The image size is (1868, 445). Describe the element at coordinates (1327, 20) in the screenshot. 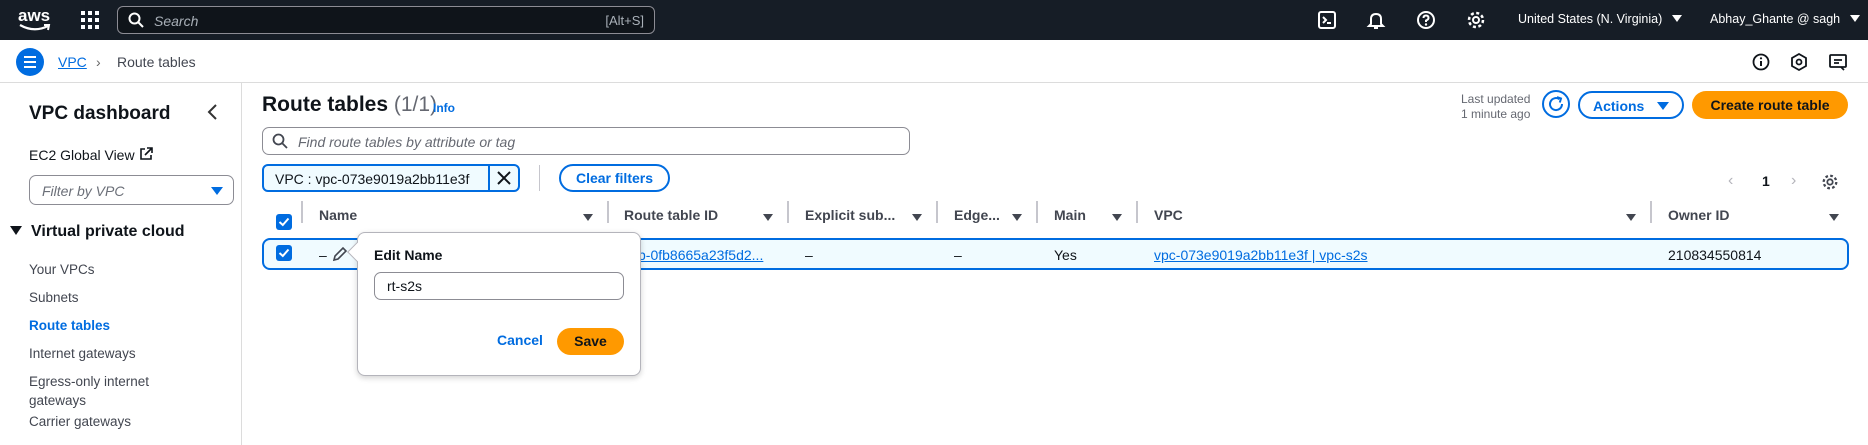

I see `cloudshell-icon` at that location.